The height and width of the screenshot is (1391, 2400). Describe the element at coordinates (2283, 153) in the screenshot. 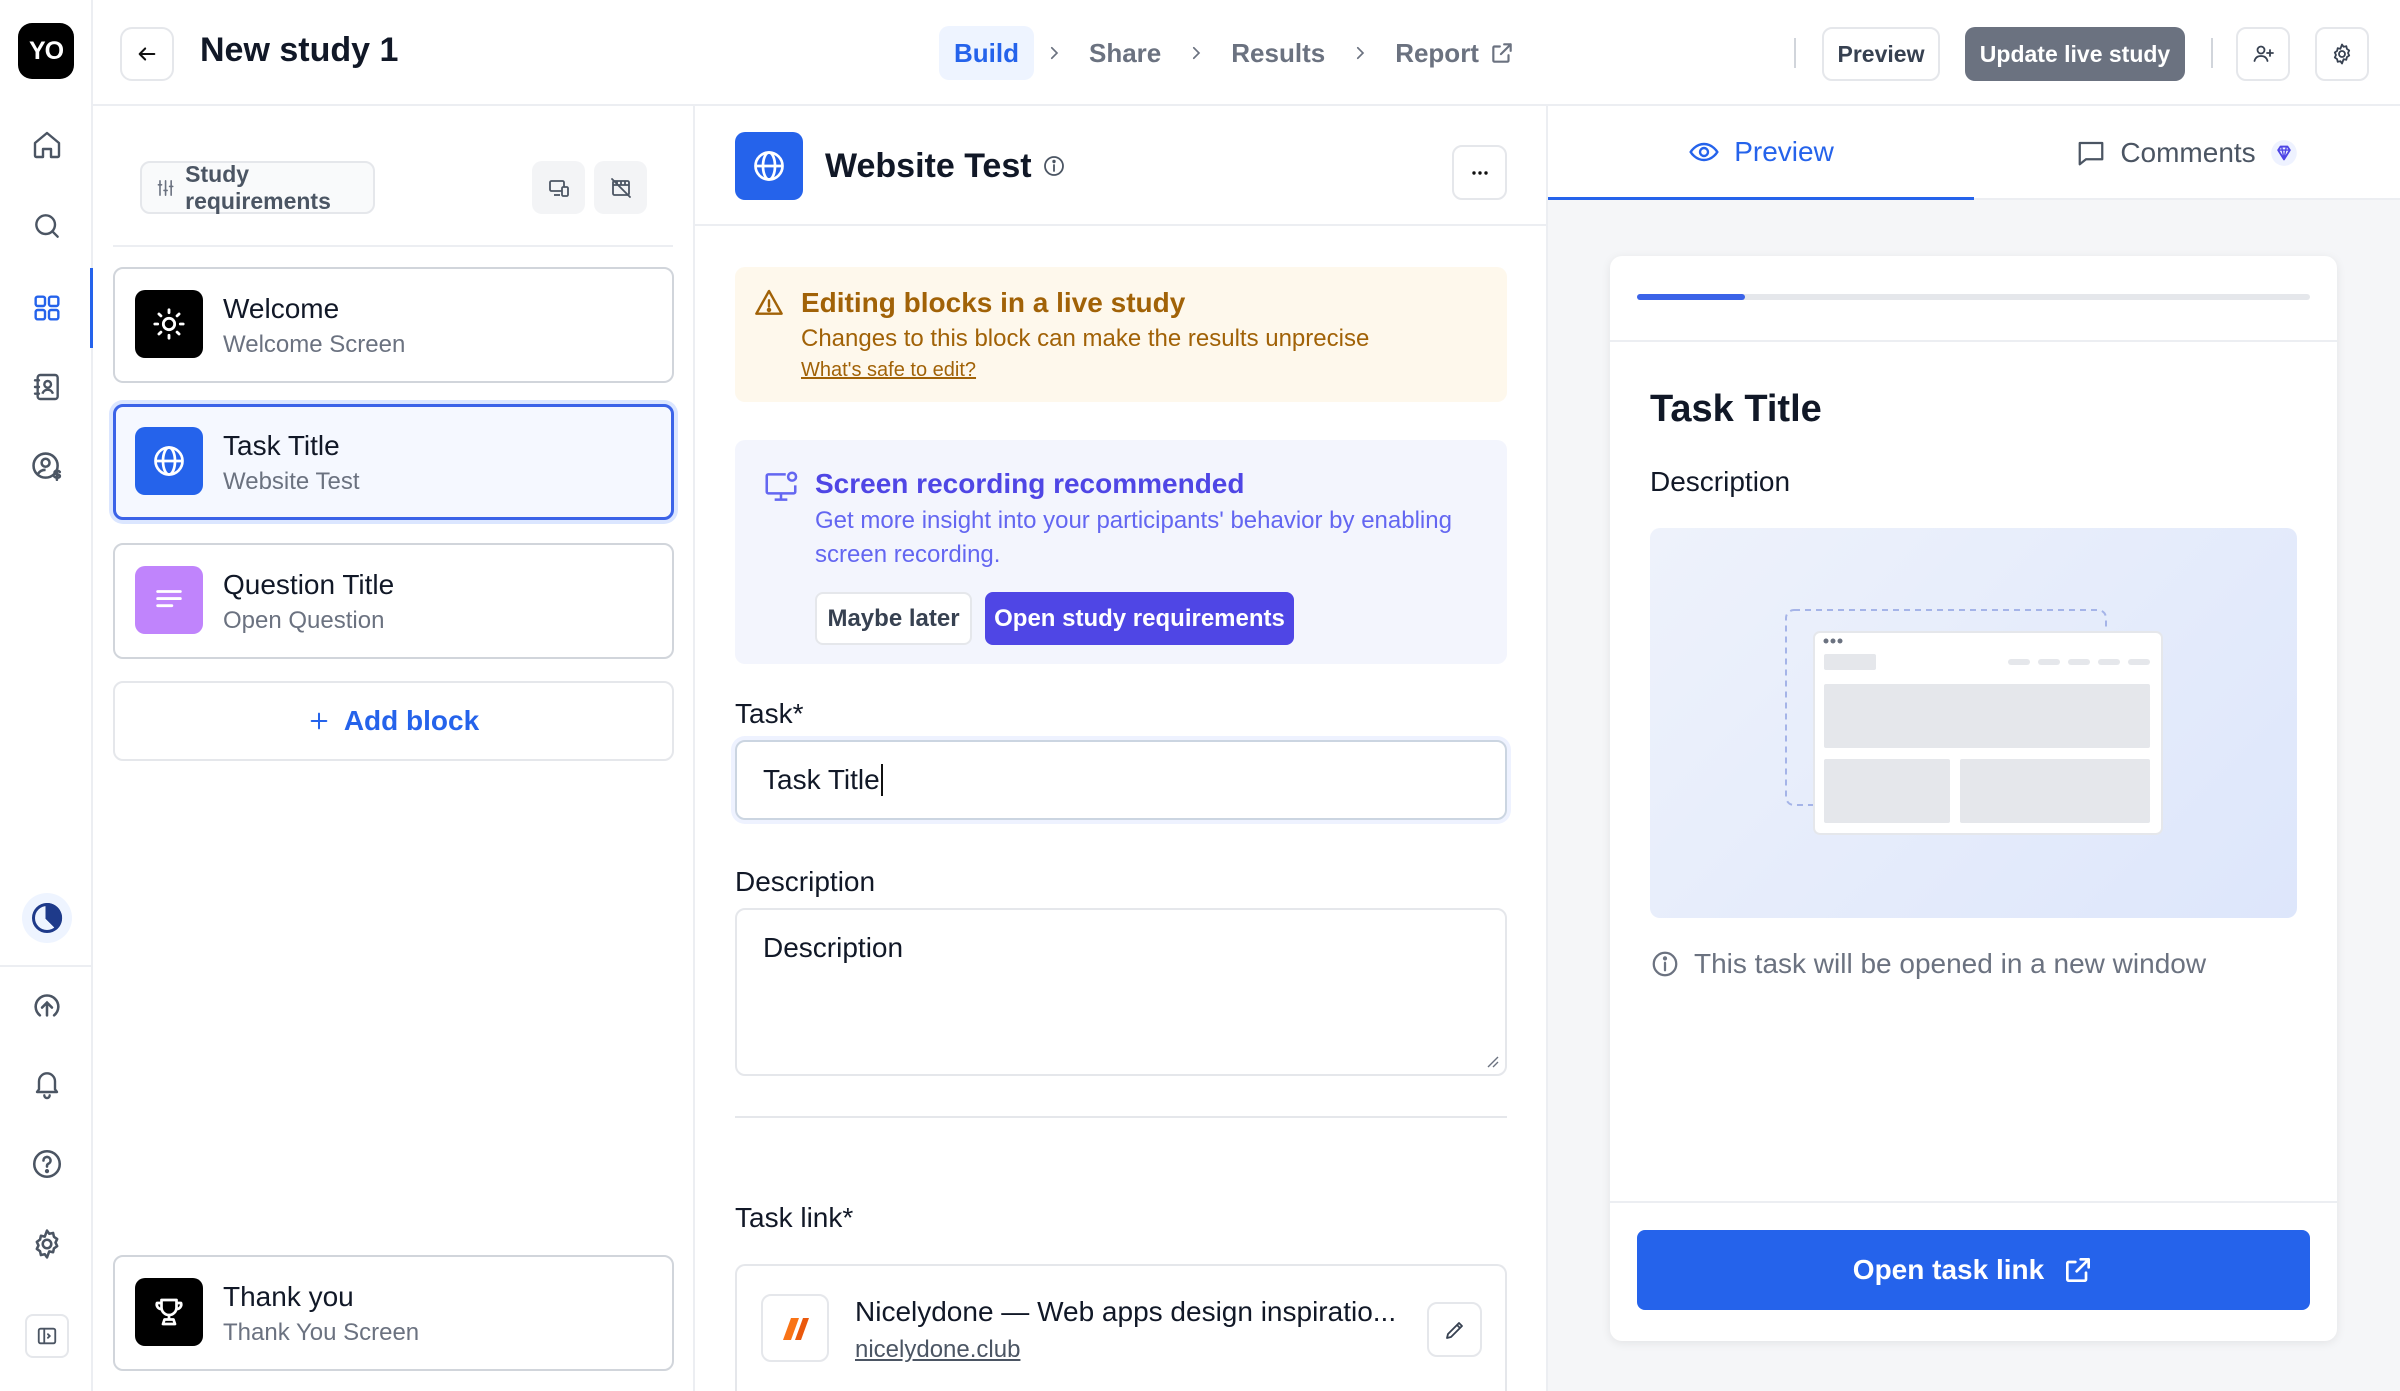

I see `diamond-premium-icon` at that location.